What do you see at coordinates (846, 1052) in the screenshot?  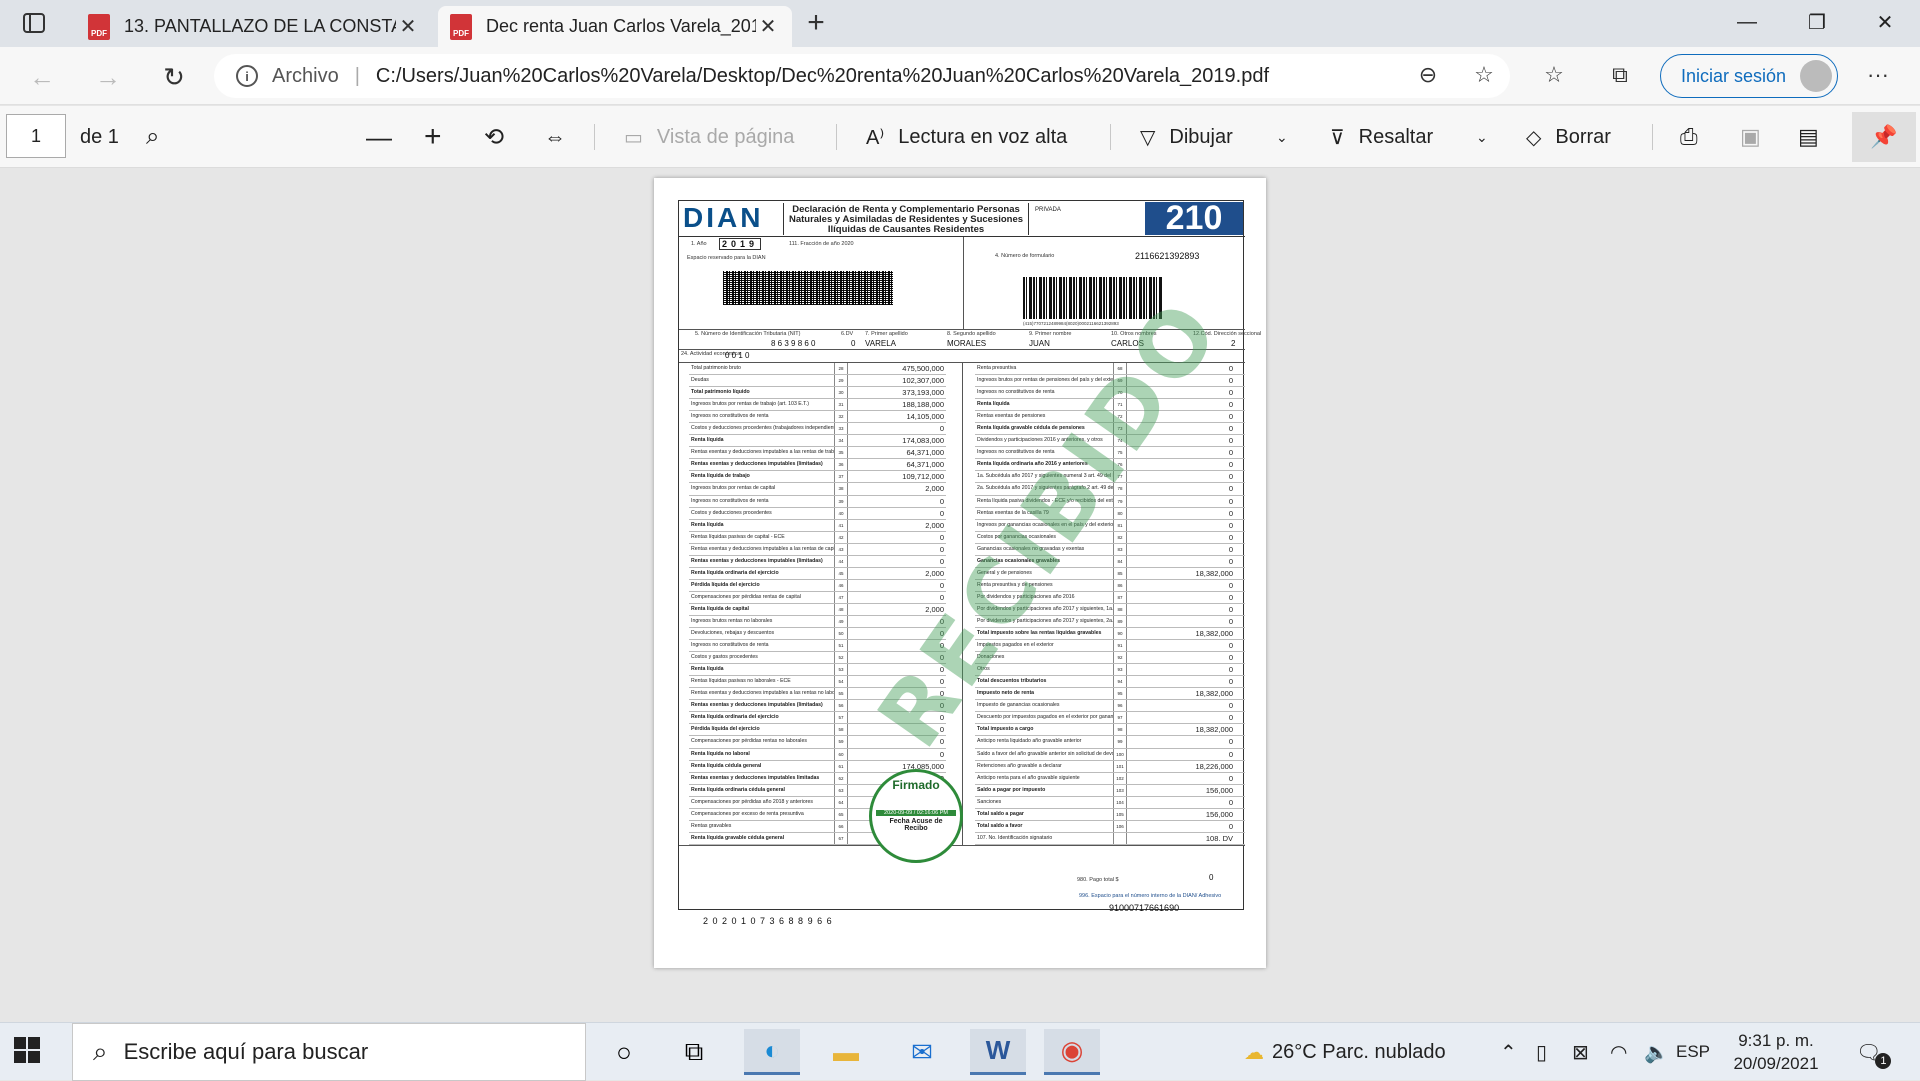 I see `file-explorer-icon: ▬` at bounding box center [846, 1052].